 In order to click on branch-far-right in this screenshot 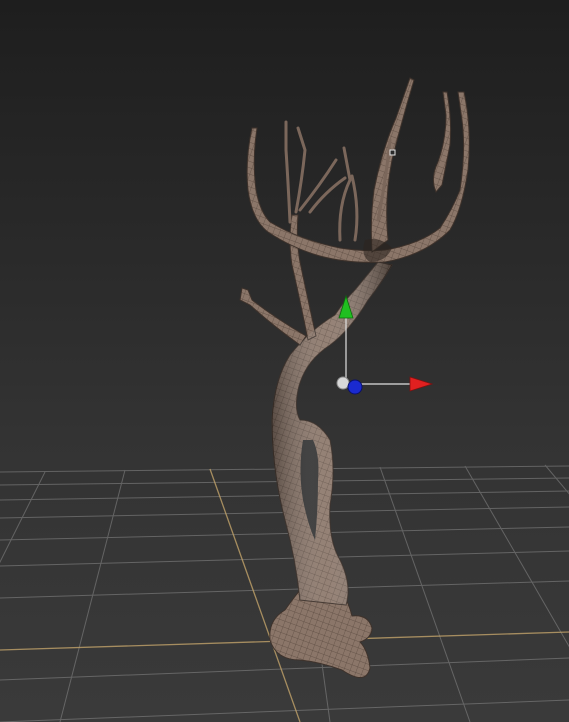, I will do `click(442, 142)`.